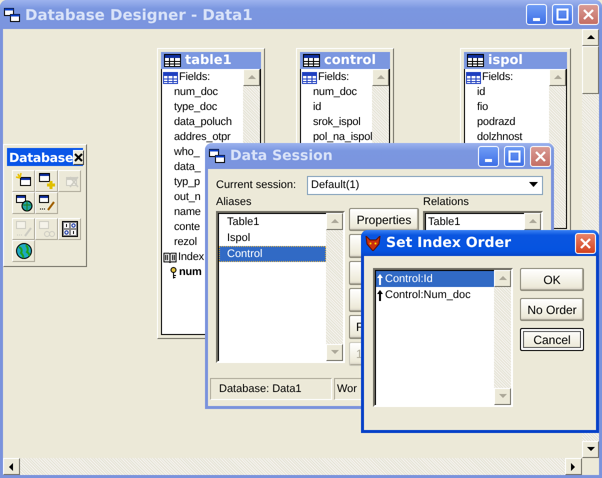  Describe the element at coordinates (482, 107) in the screenshot. I see `field-name: fio` at that location.